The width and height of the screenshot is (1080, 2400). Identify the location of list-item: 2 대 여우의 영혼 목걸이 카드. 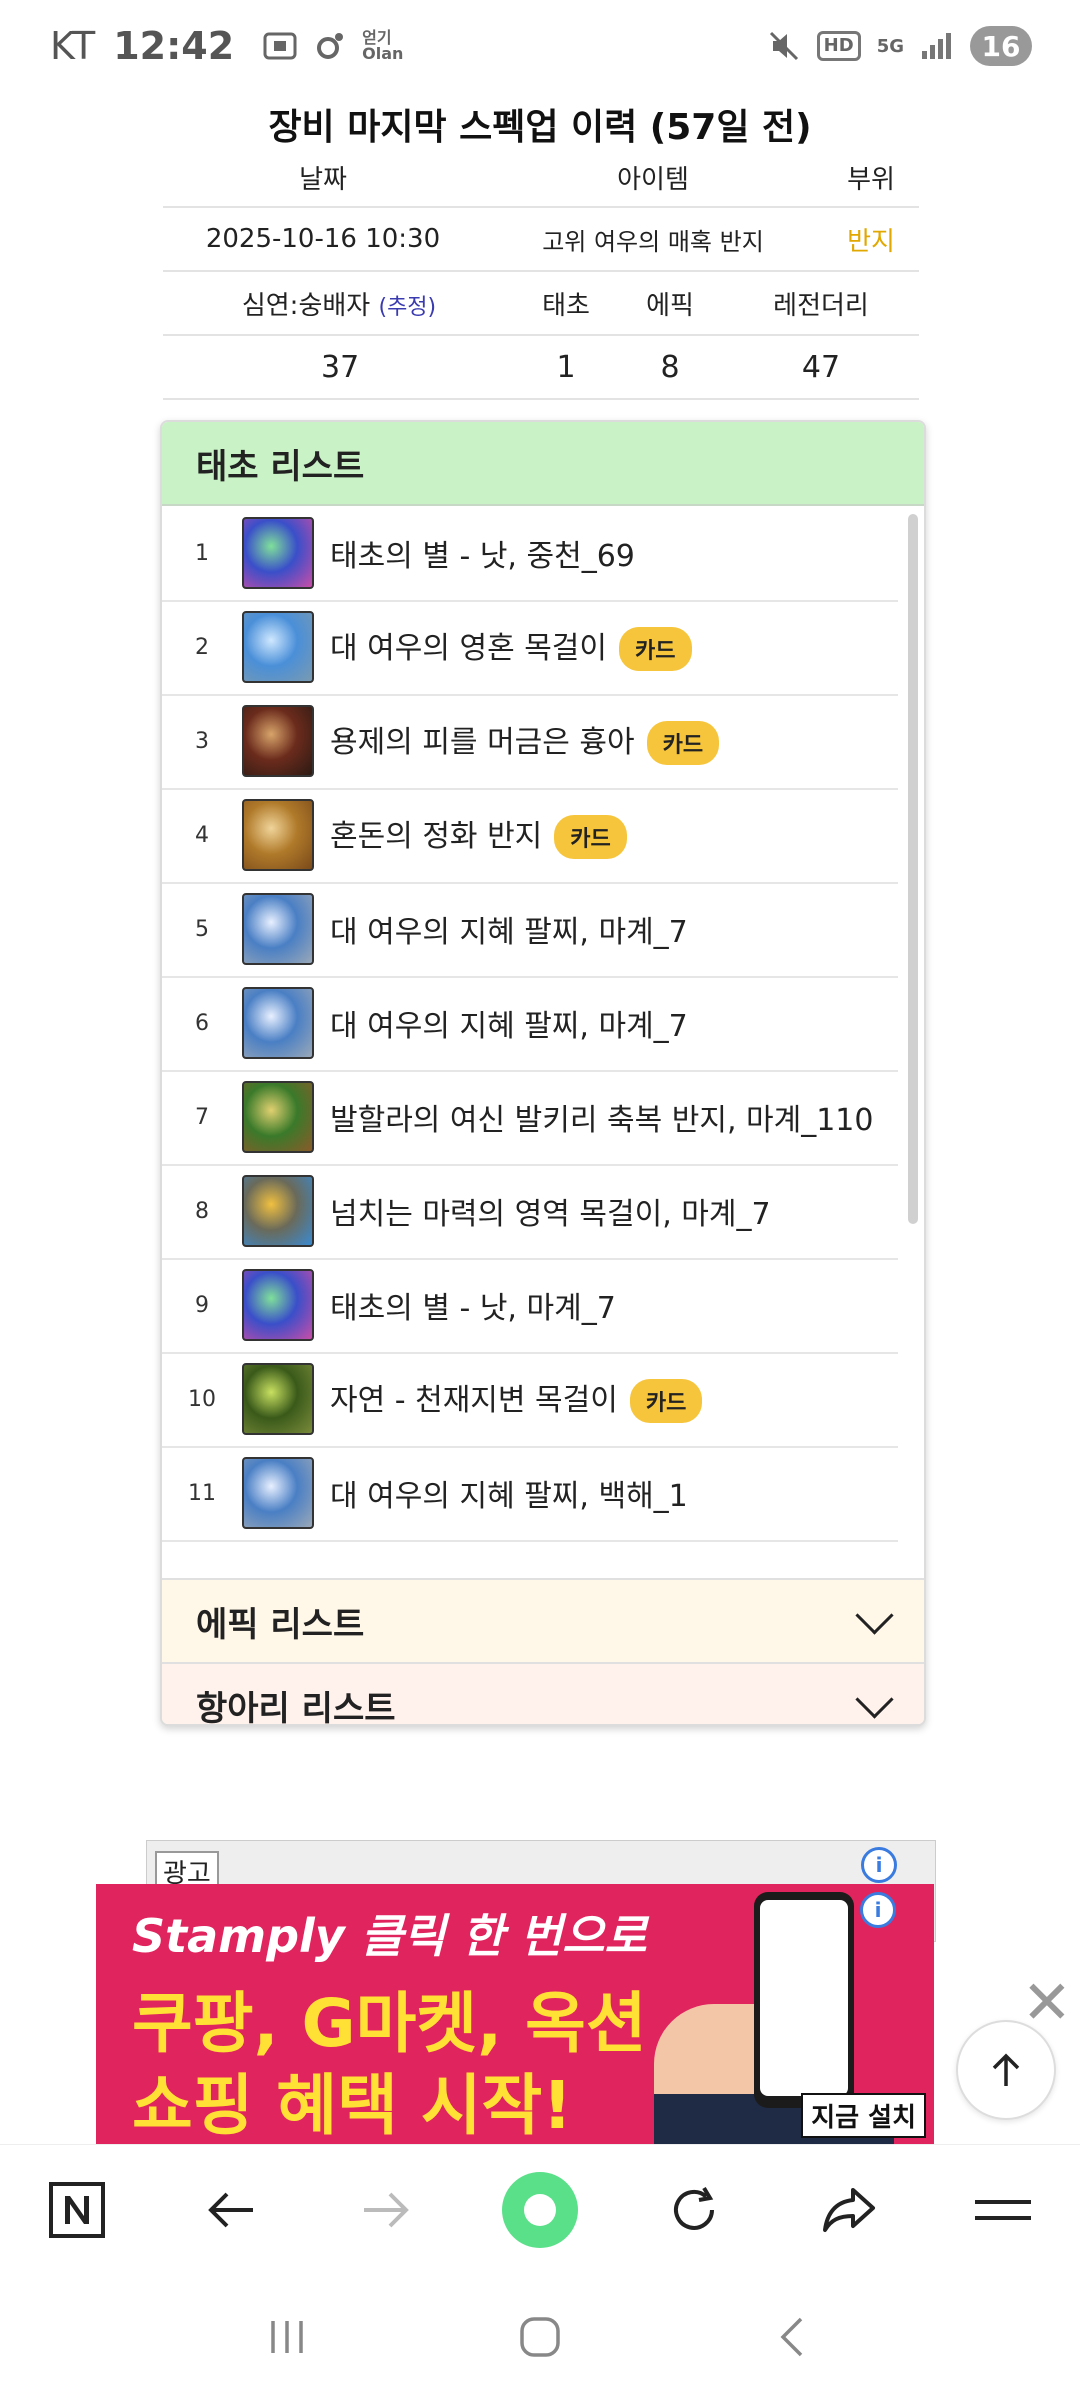
(530, 648).